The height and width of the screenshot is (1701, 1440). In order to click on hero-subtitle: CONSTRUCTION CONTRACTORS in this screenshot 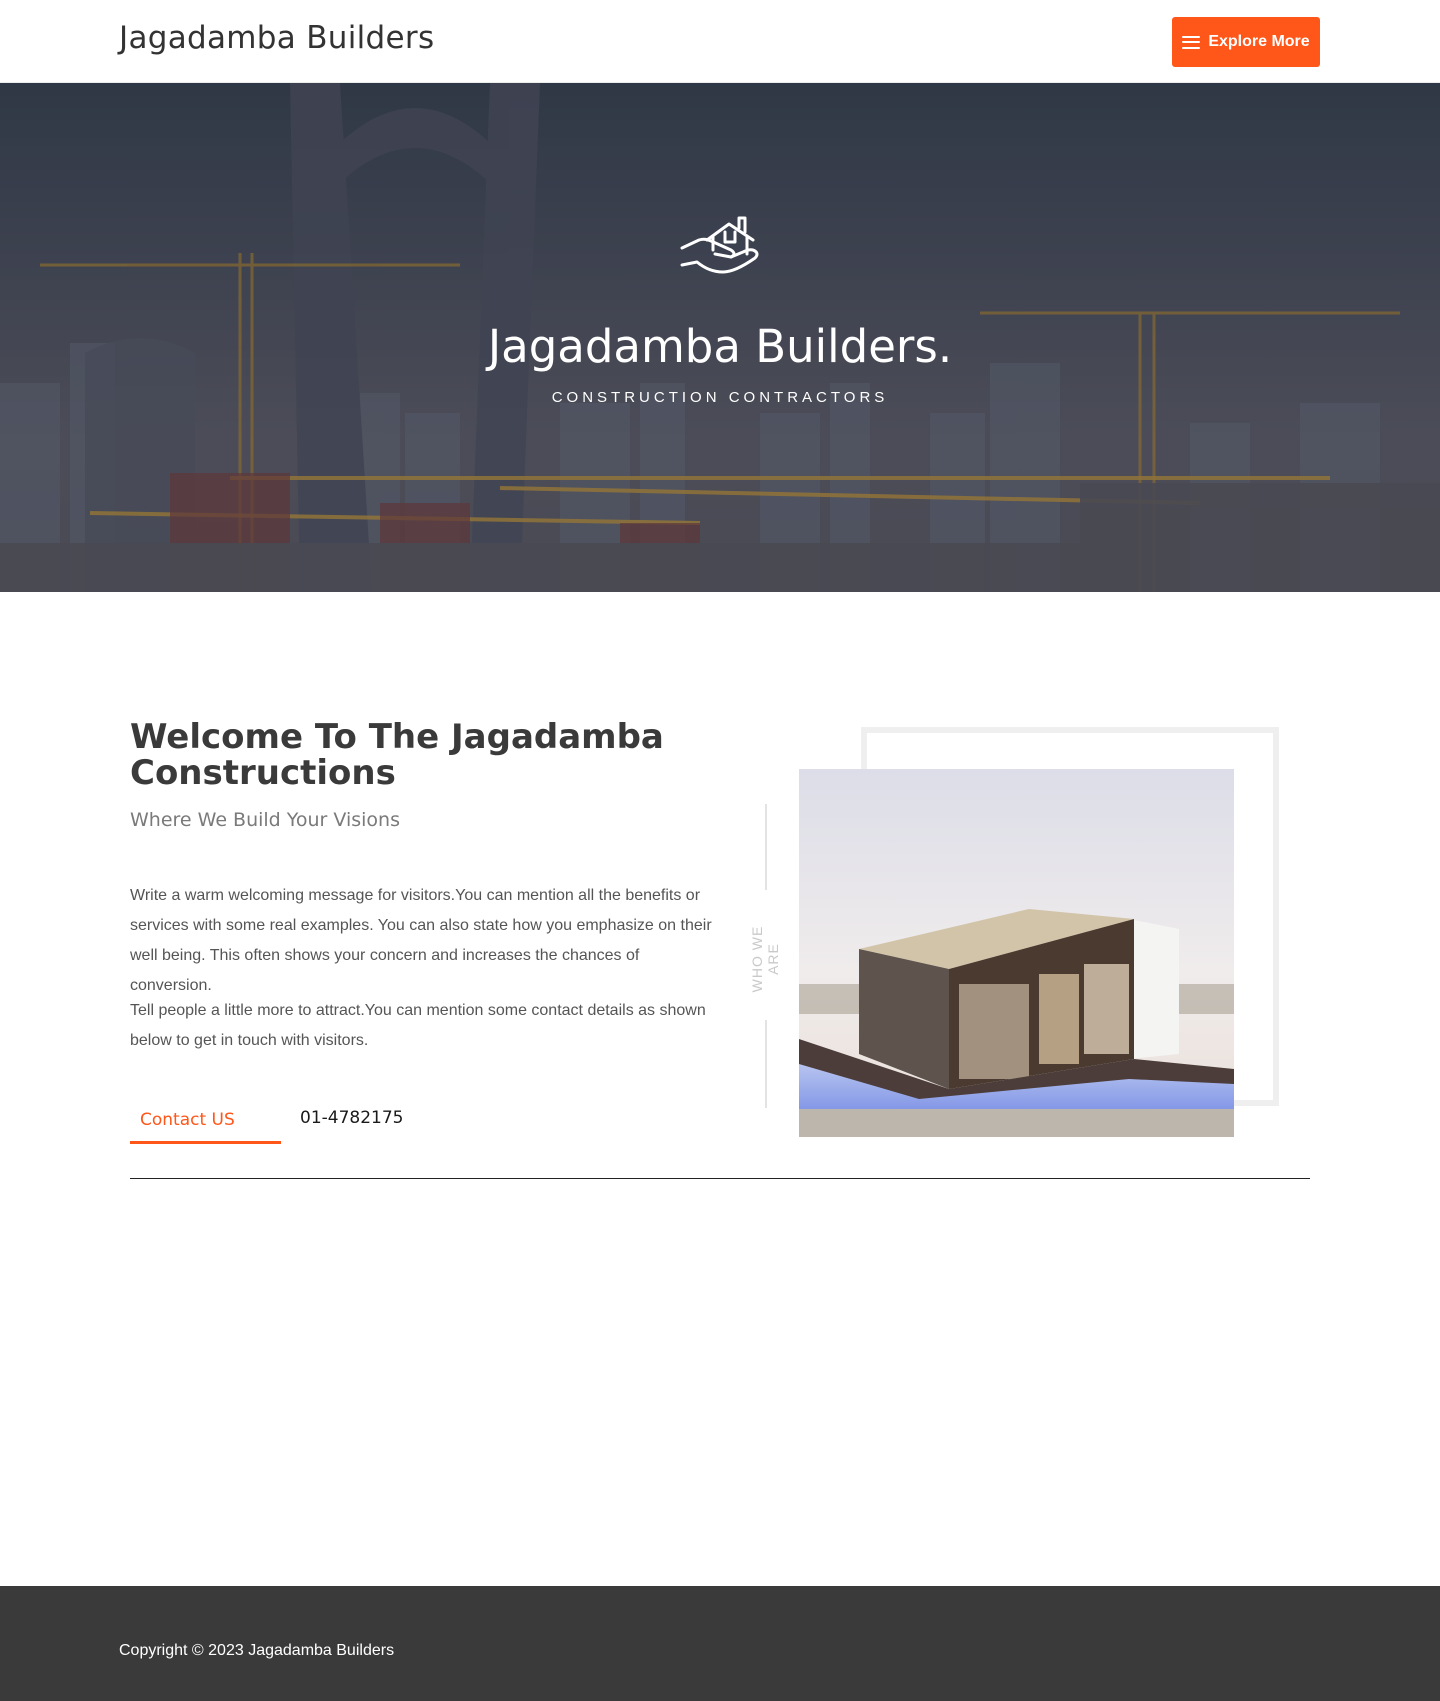, I will do `click(720, 397)`.